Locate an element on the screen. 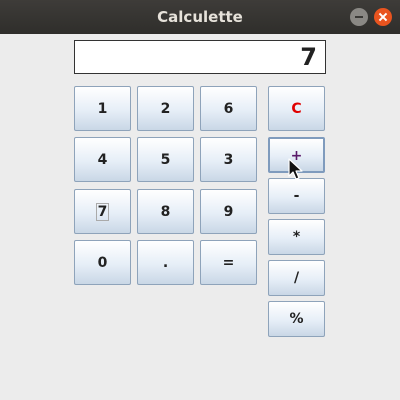  title-bar: Calculette is located at coordinates (200, 17).